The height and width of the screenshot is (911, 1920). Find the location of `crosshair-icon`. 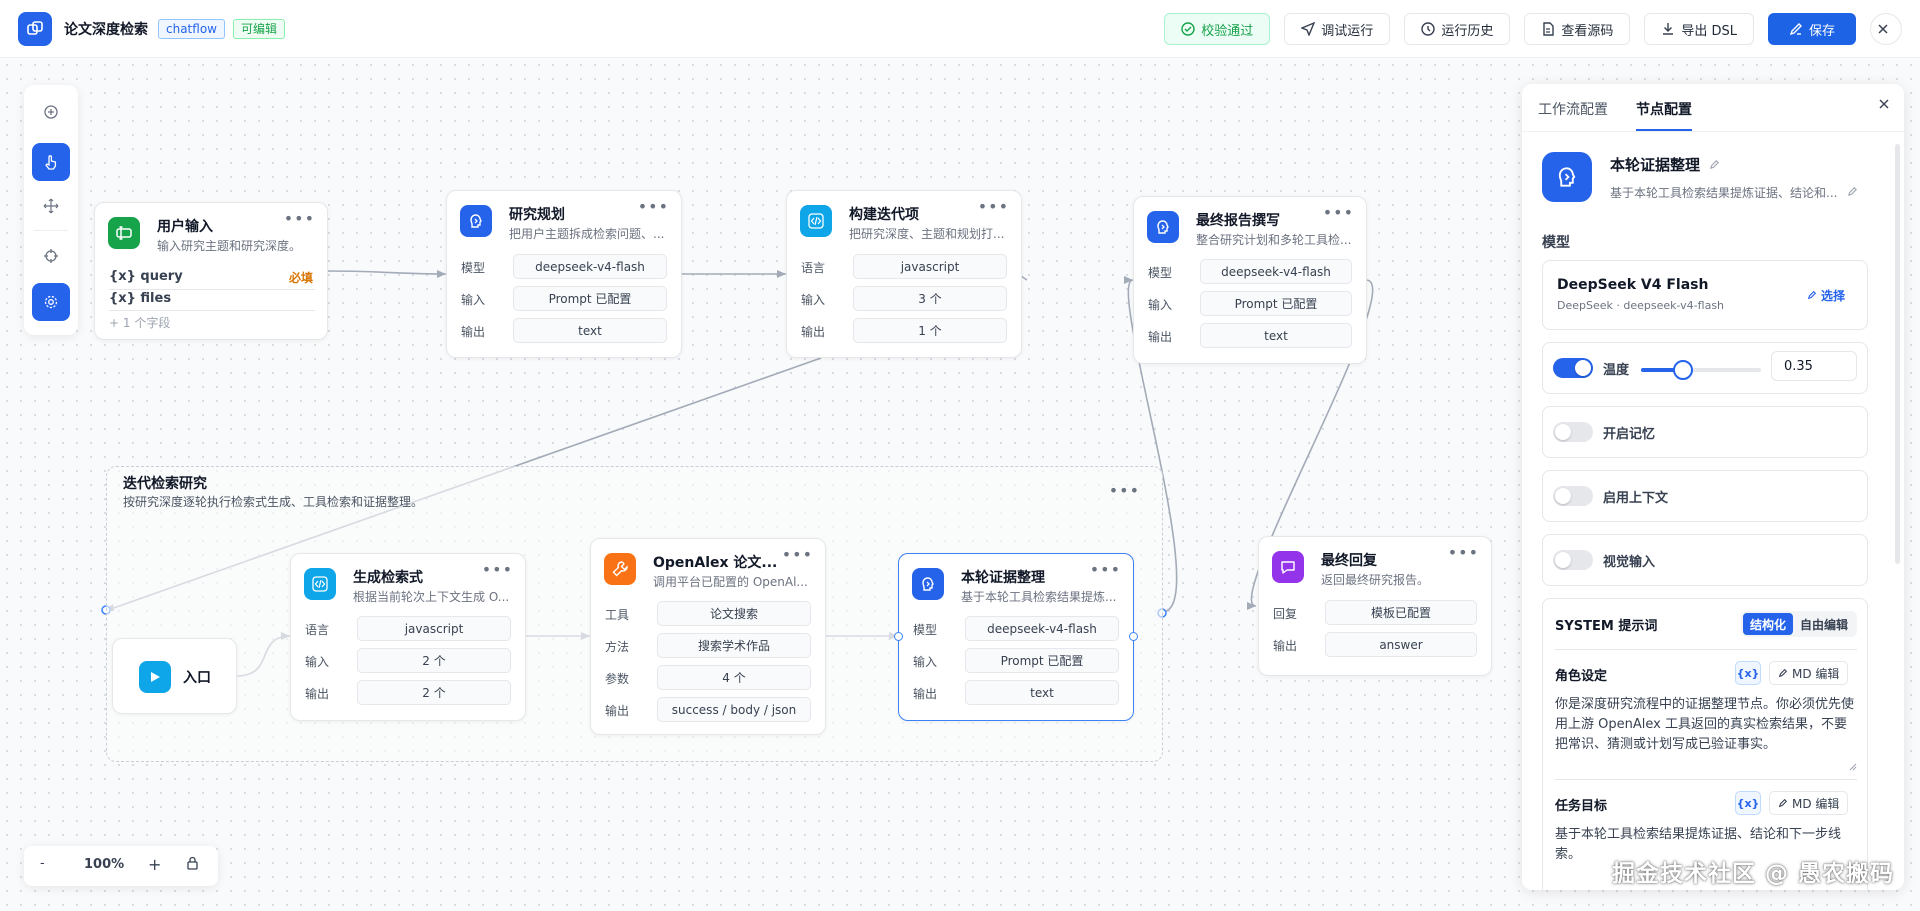

crosshair-icon is located at coordinates (51, 256).